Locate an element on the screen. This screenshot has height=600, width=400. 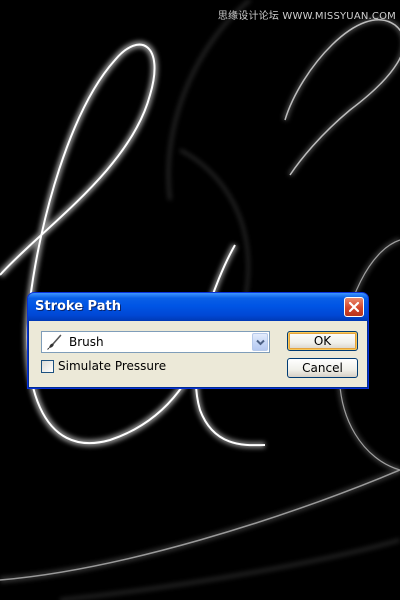
dialog-titlebar: Stroke Path is located at coordinates (198, 307).